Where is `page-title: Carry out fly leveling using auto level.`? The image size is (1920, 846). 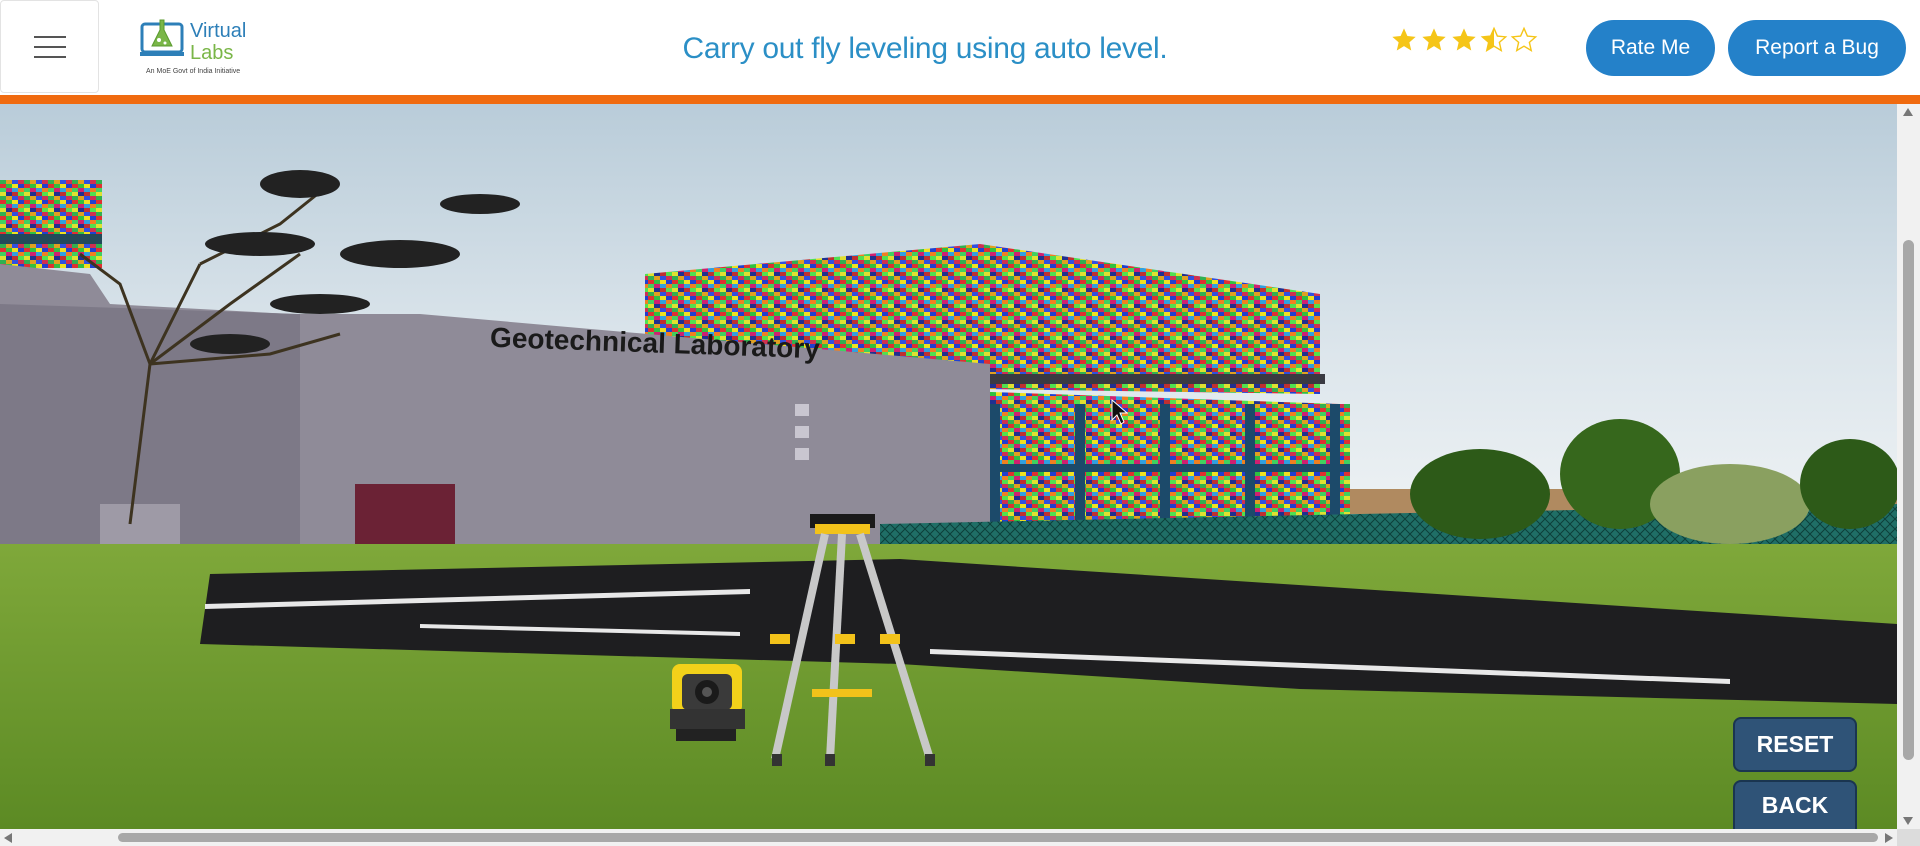 page-title: Carry out fly leveling using auto level. is located at coordinates (925, 48).